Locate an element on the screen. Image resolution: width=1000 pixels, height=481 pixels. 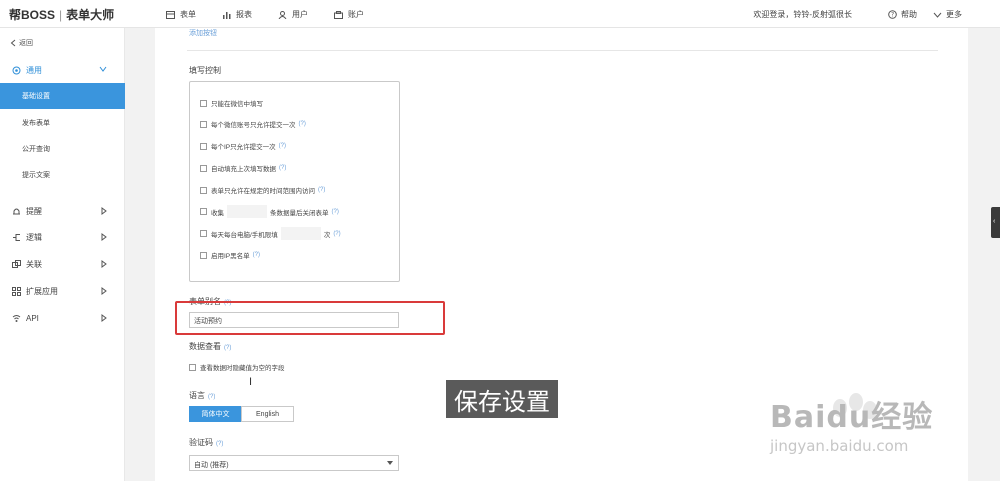
top-link: 添加按钮 is located at coordinates (203, 33).